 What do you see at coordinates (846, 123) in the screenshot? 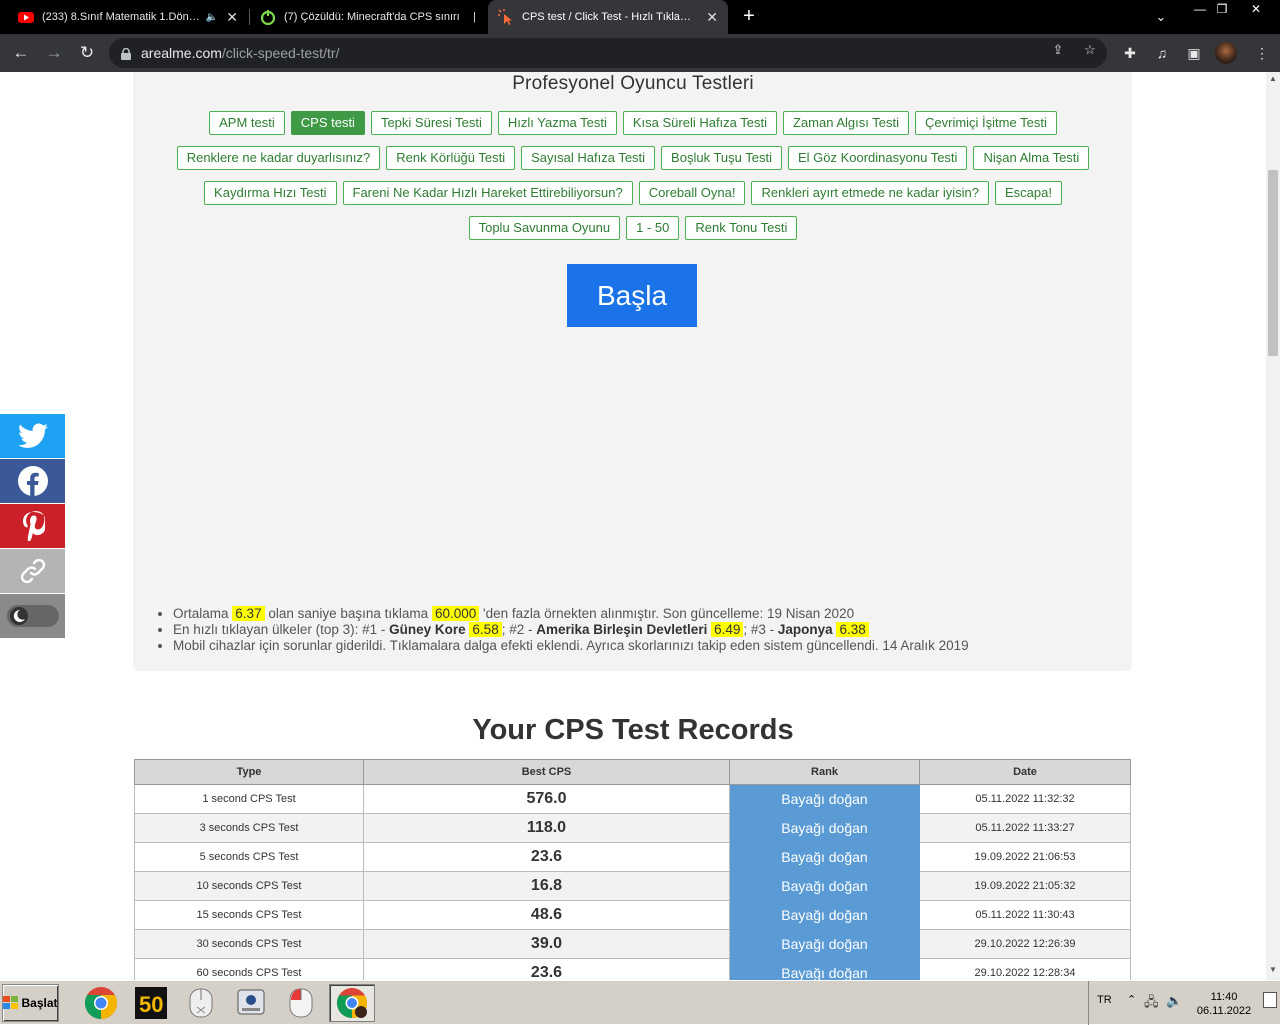
I see `test-link: Zaman Algısı Testi` at bounding box center [846, 123].